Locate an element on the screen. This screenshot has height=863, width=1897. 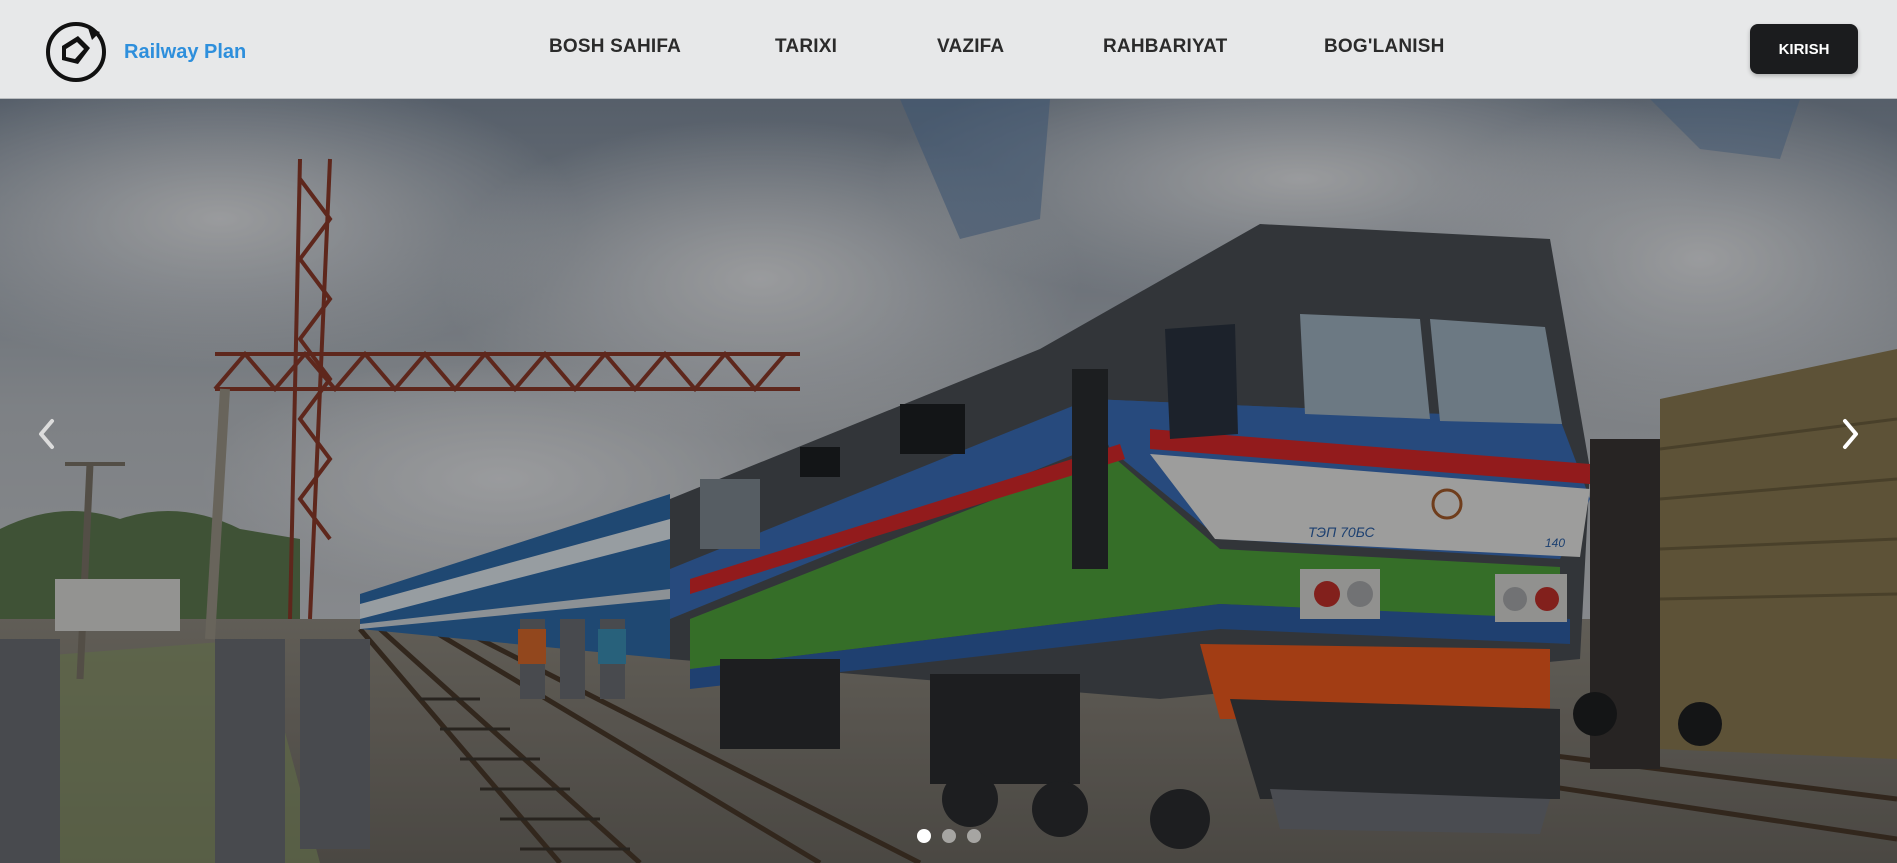
carousel-next-button is located at coordinates (1850, 434).